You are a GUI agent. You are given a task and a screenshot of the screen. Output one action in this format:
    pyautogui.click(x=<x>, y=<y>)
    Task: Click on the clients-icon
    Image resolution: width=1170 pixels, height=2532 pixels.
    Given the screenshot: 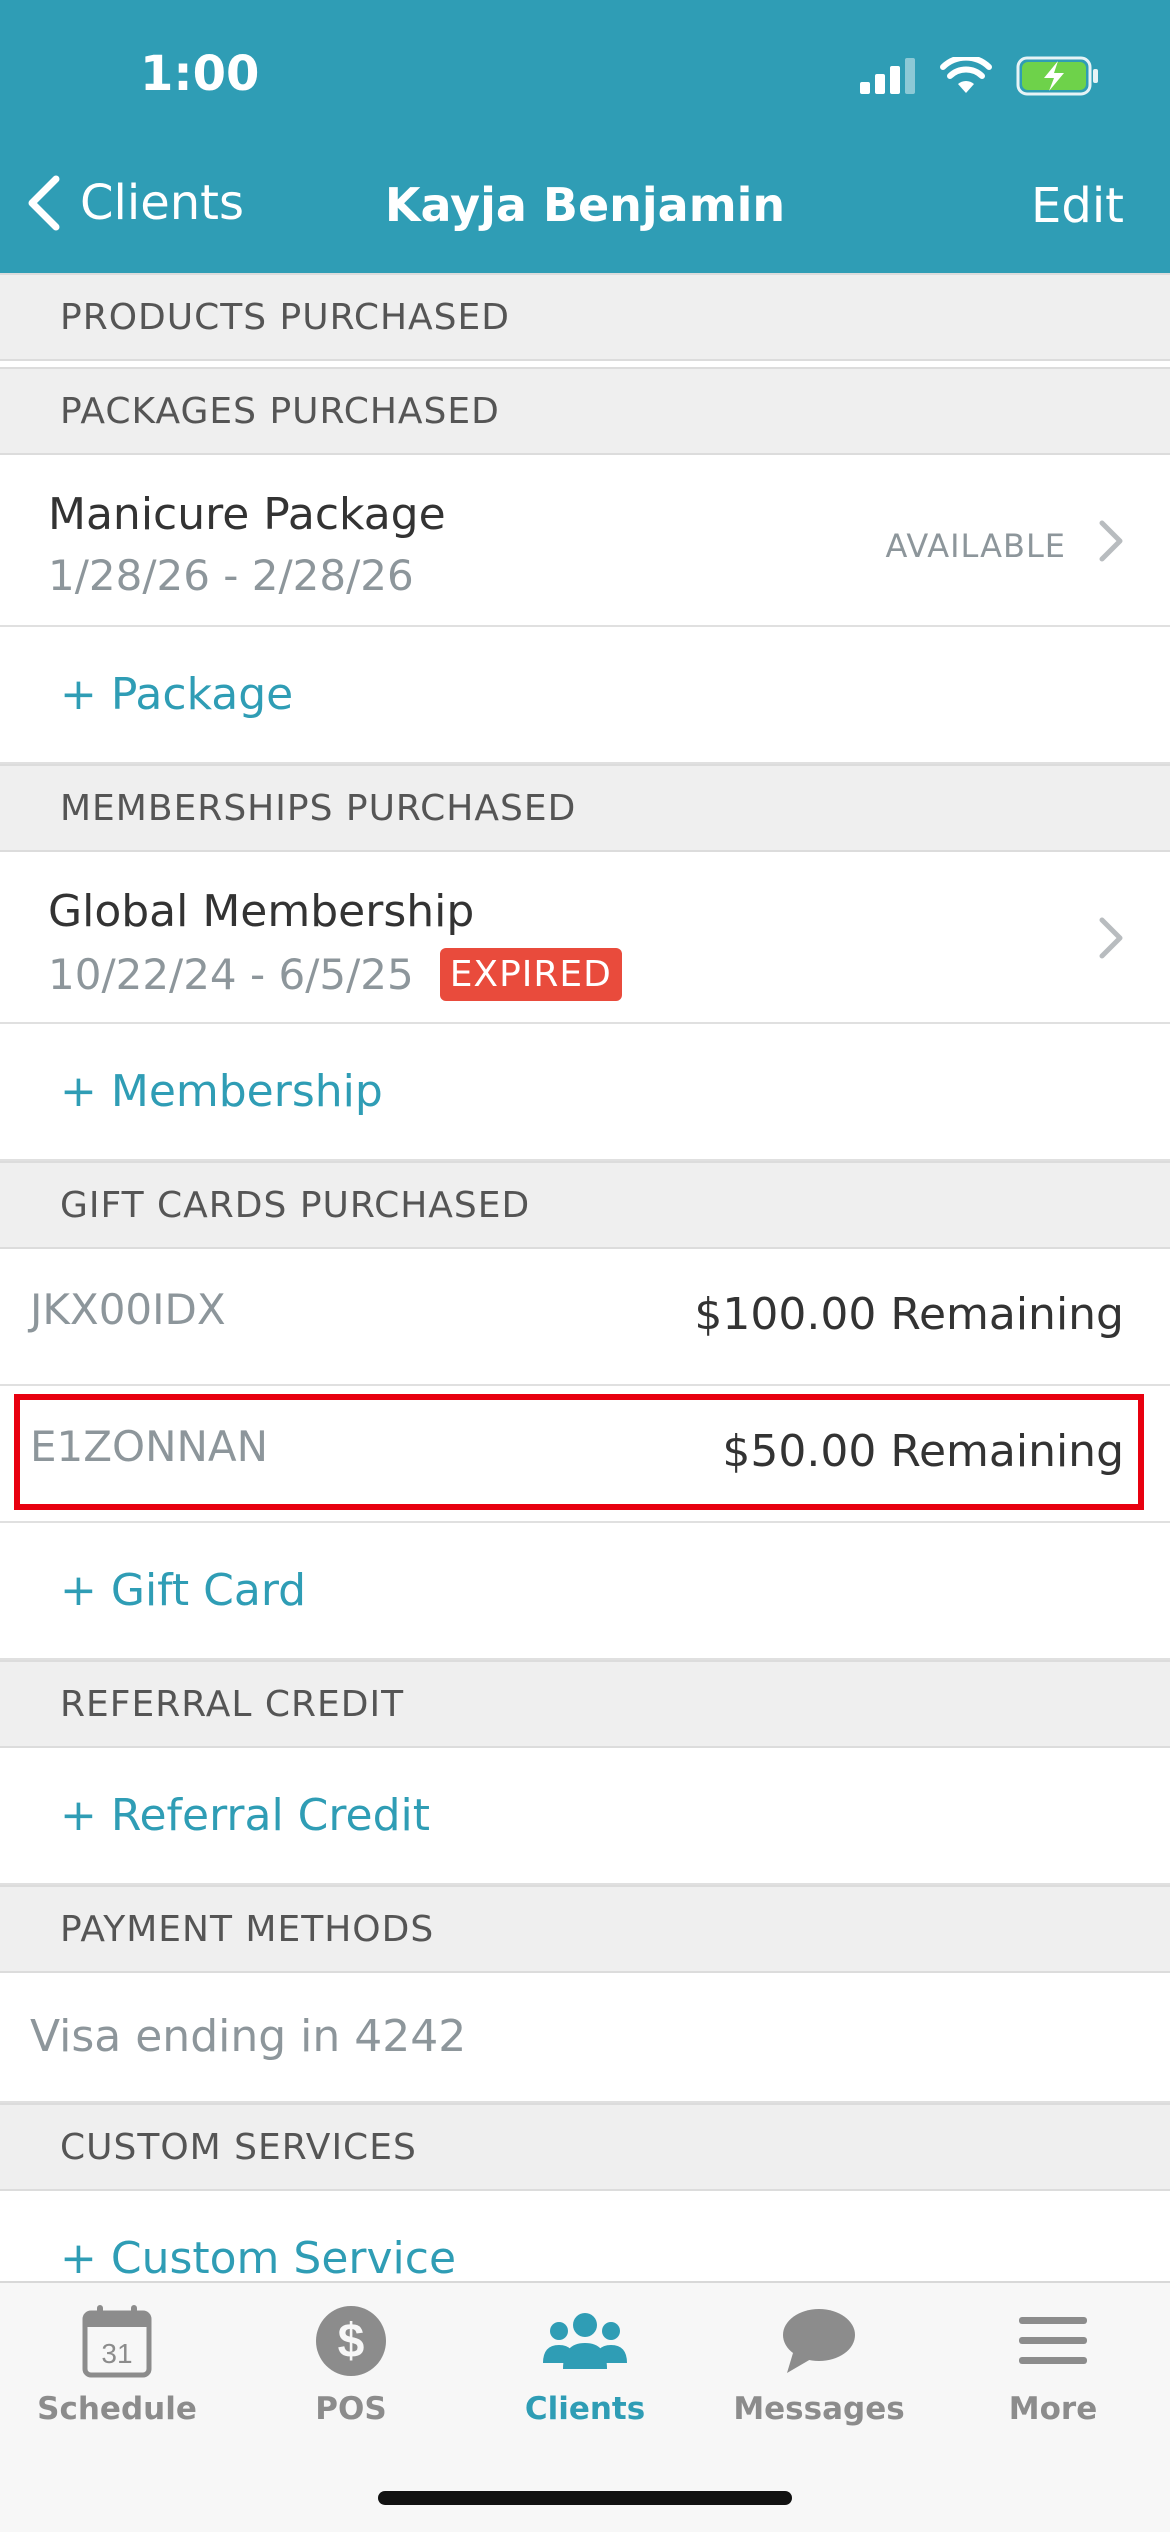 What is the action you would take?
    pyautogui.click(x=585, y=2341)
    